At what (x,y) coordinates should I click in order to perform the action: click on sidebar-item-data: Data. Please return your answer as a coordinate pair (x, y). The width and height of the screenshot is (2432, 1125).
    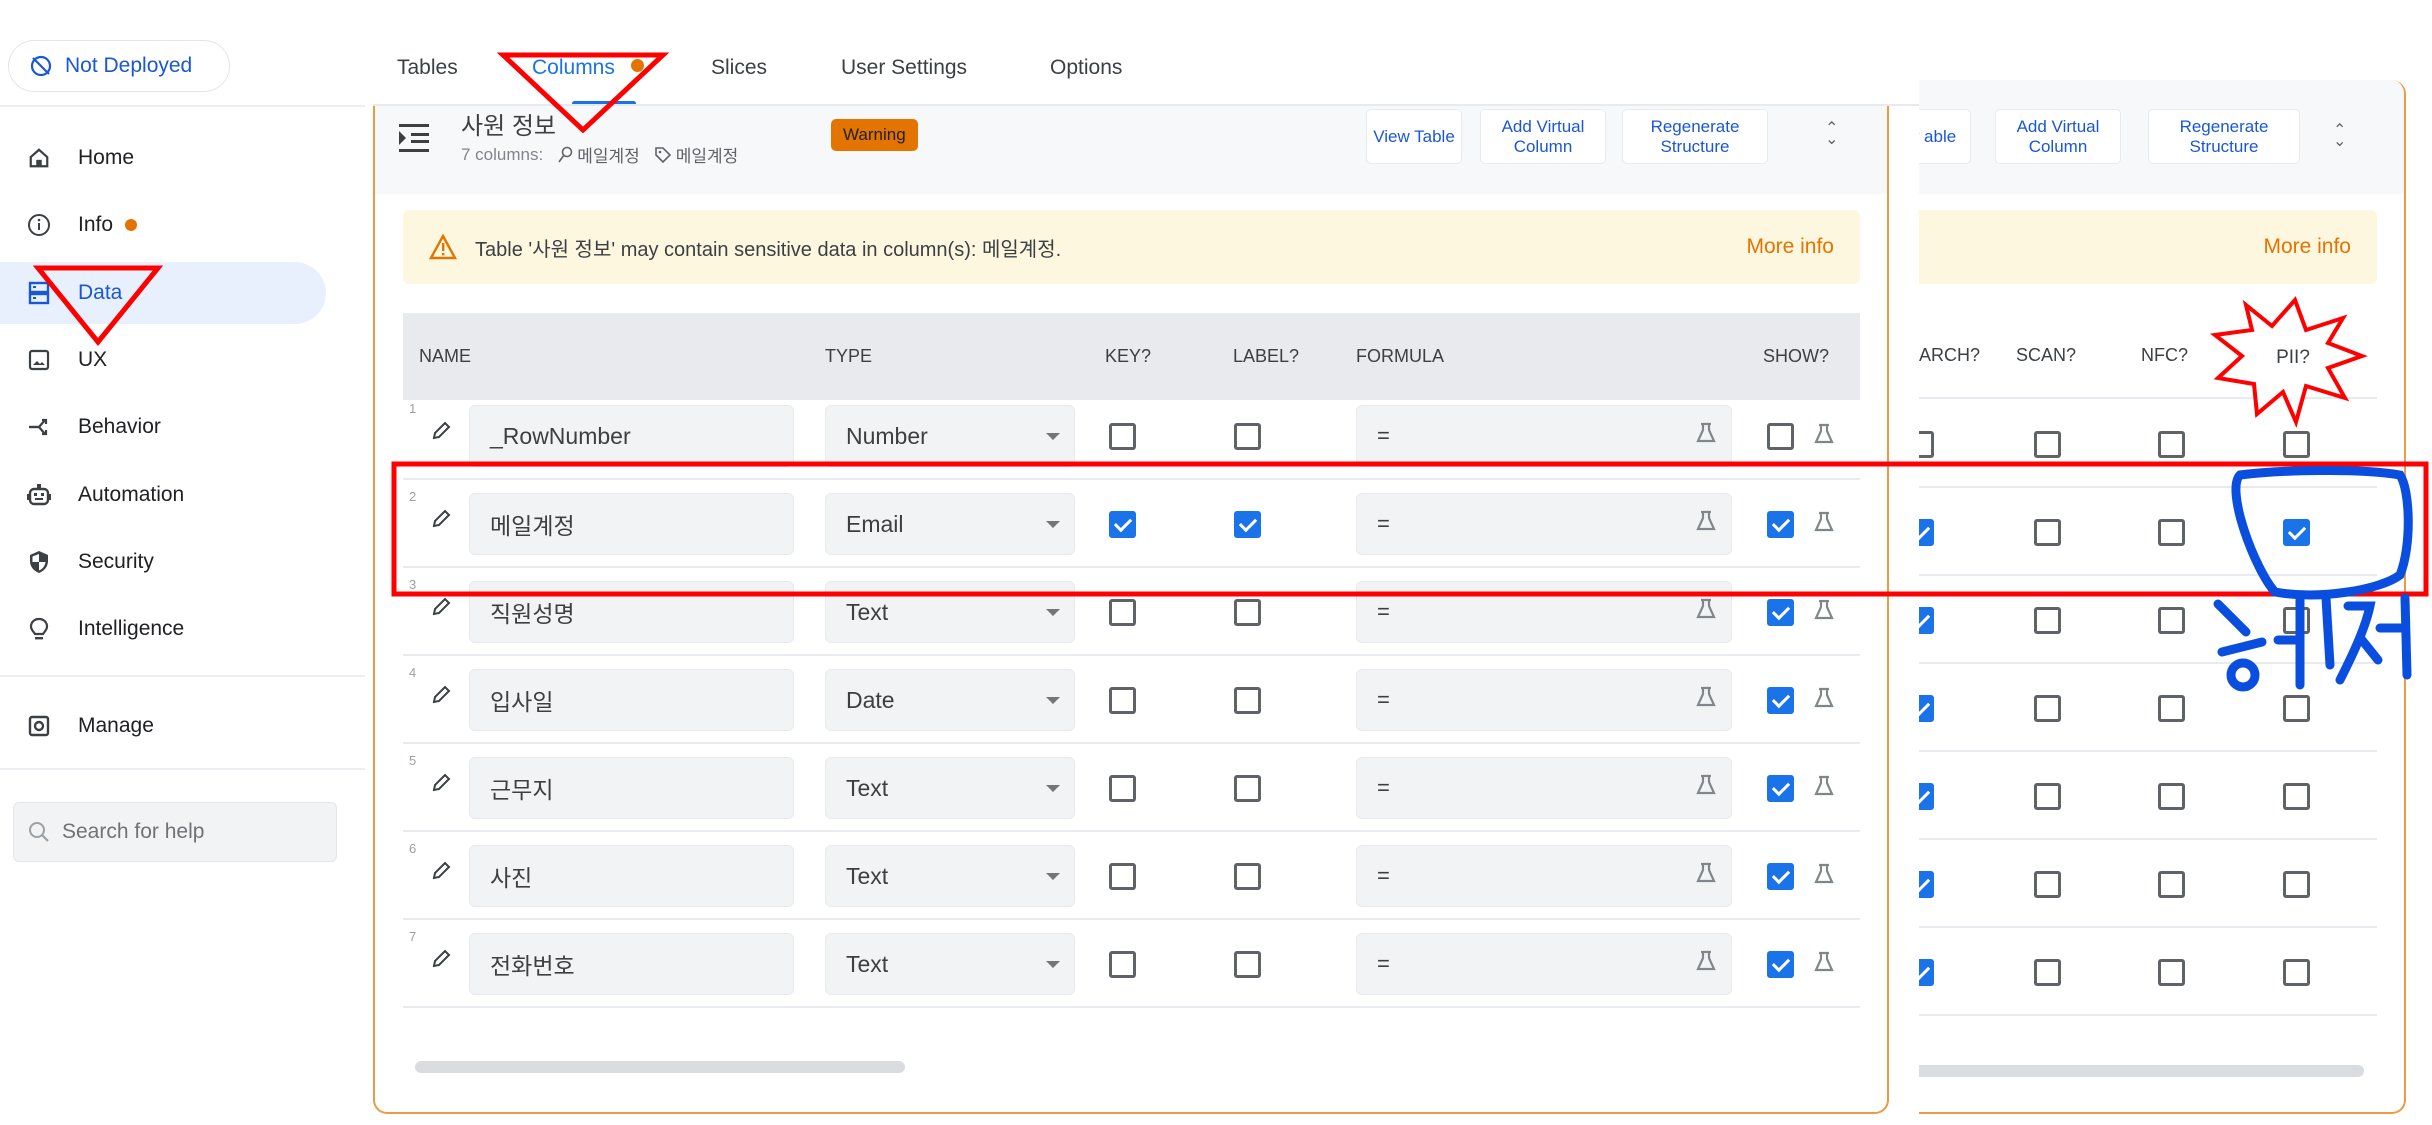
    Looking at the image, I should click on (163, 293).